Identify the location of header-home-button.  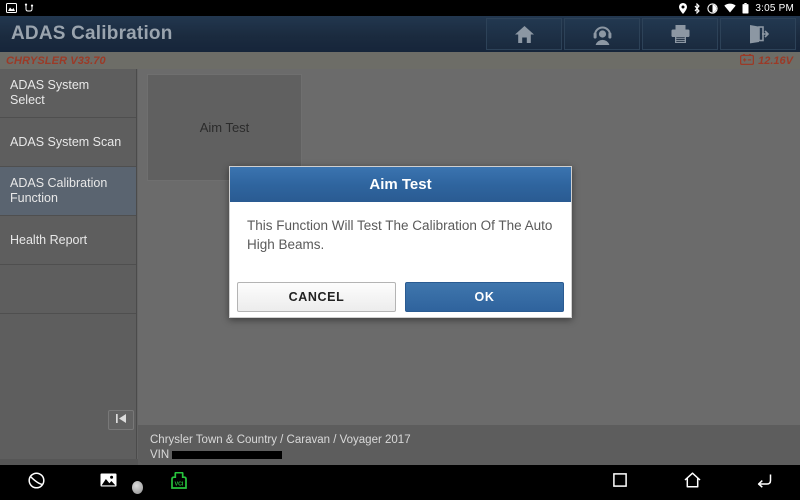
(524, 34).